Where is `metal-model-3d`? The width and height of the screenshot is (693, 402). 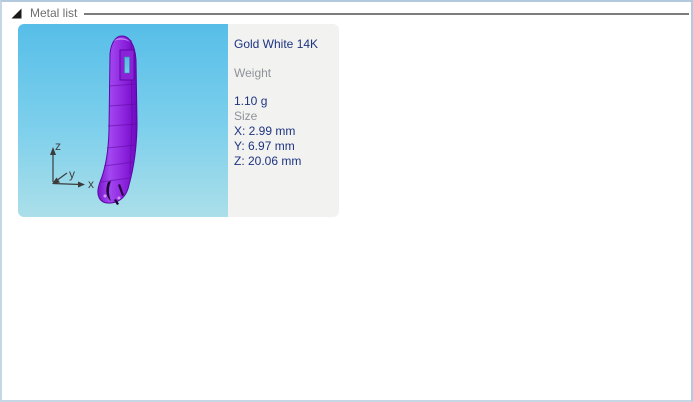
metal-model-3d is located at coordinates (117, 120).